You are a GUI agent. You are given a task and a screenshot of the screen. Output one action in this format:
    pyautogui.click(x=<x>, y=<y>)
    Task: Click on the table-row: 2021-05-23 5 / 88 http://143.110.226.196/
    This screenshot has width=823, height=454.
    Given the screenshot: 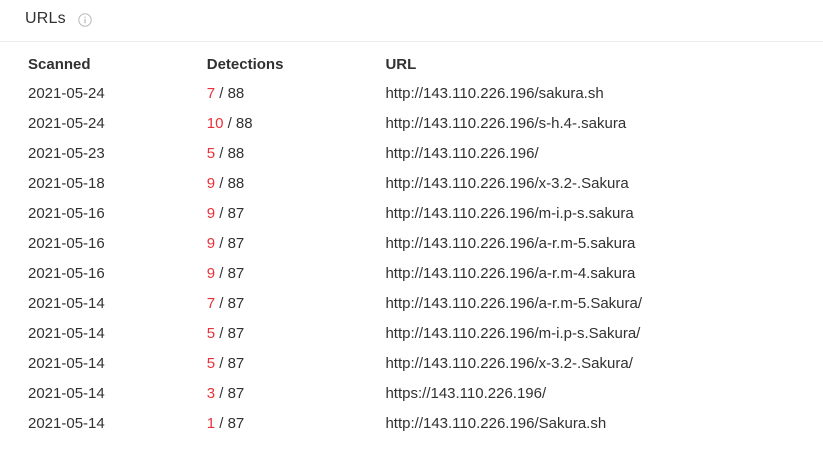 What is the action you would take?
    pyautogui.click(x=420, y=153)
    